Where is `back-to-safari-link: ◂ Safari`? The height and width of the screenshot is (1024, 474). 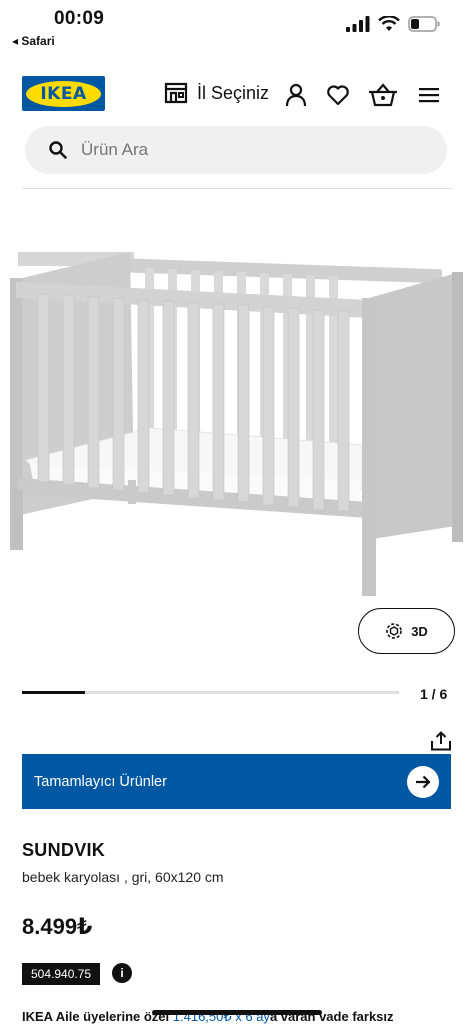 back-to-safari-link: ◂ Safari is located at coordinates (33, 41).